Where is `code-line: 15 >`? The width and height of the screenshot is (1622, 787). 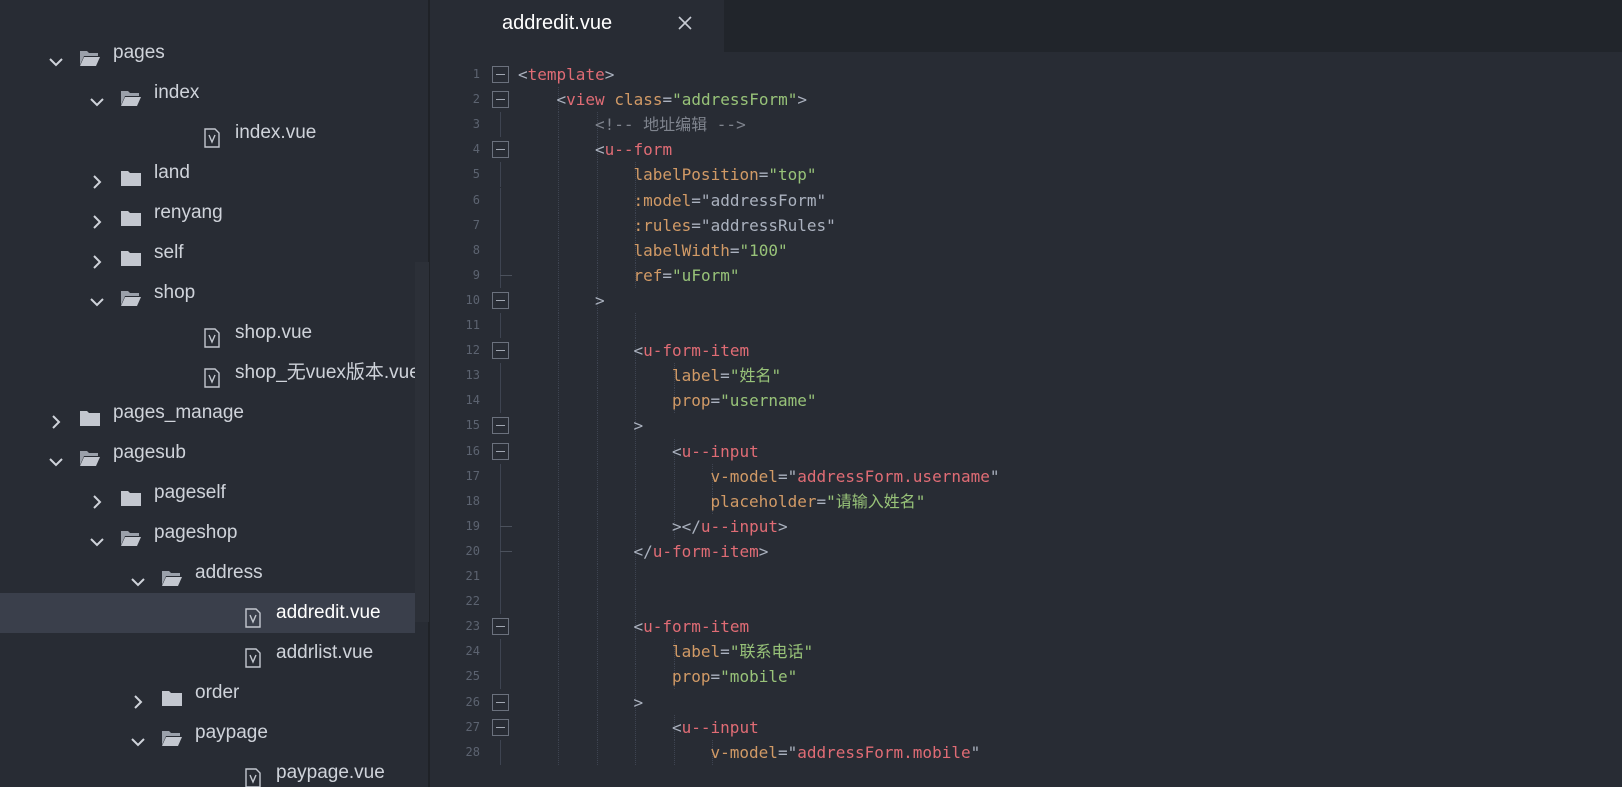 code-line: 15 > is located at coordinates (1027, 426).